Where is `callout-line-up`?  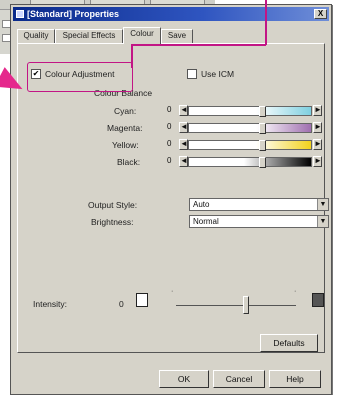 callout-line-up is located at coordinates (266, 22).